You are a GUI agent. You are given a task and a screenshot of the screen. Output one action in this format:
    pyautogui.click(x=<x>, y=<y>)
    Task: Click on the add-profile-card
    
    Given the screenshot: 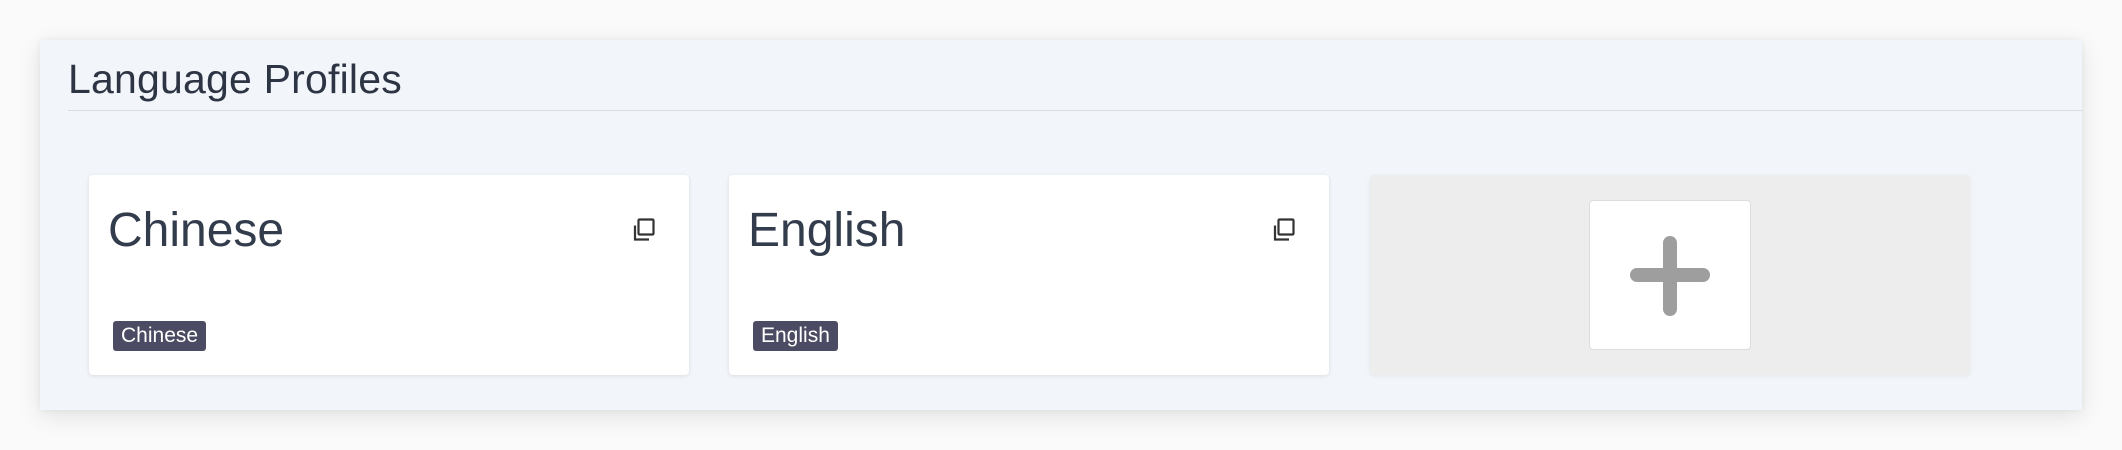 What is the action you would take?
    pyautogui.click(x=1670, y=275)
    